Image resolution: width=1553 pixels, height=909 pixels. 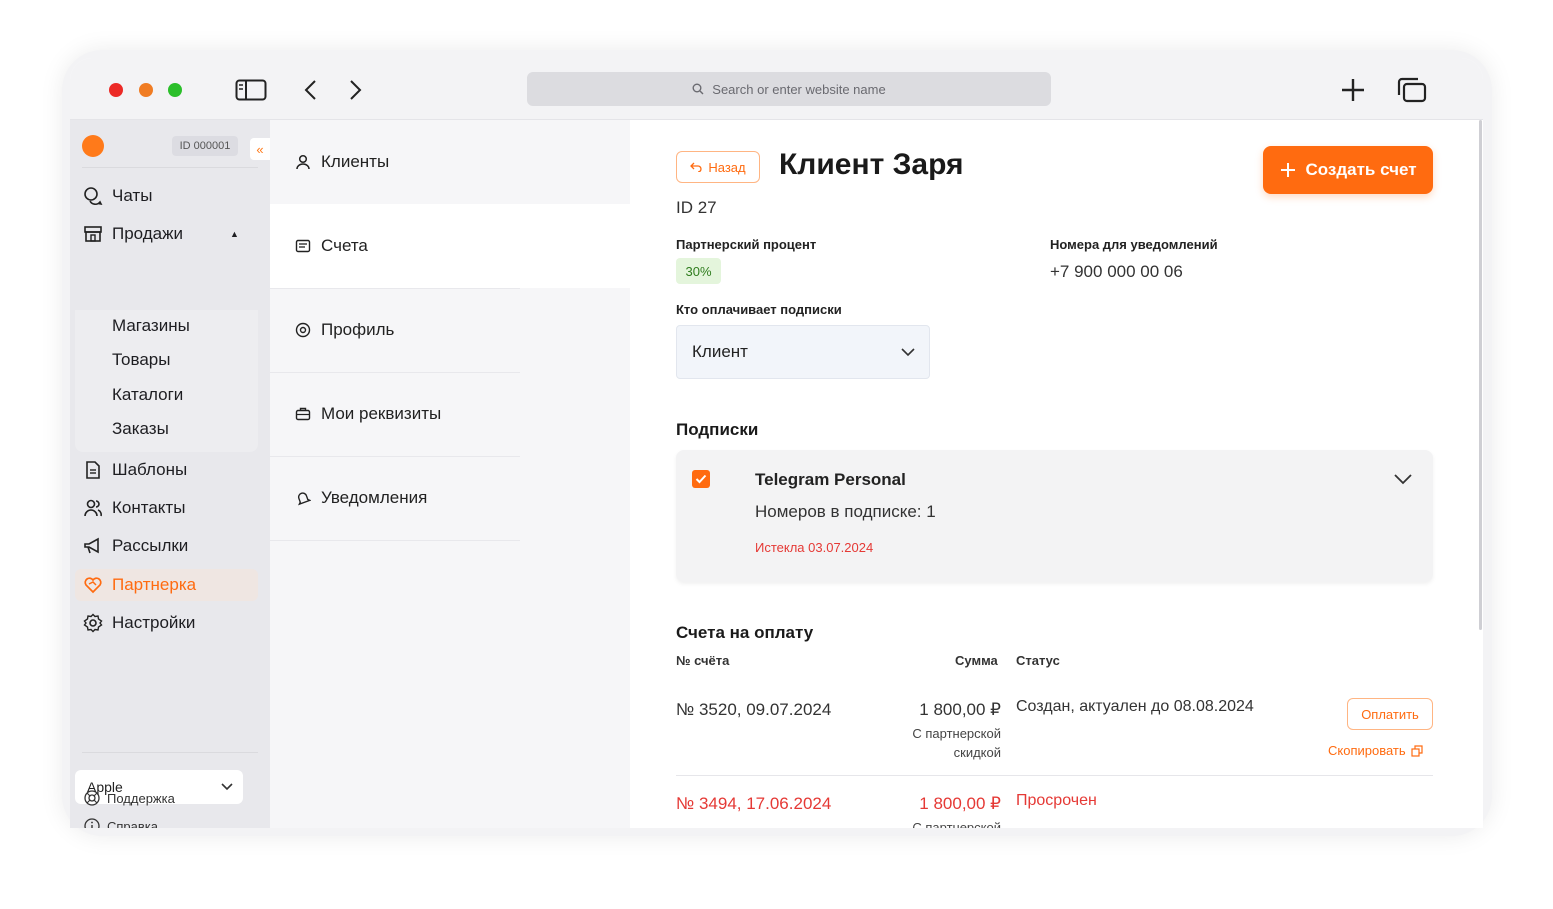 I want to click on new-tab-icon, so click(x=1353, y=90).